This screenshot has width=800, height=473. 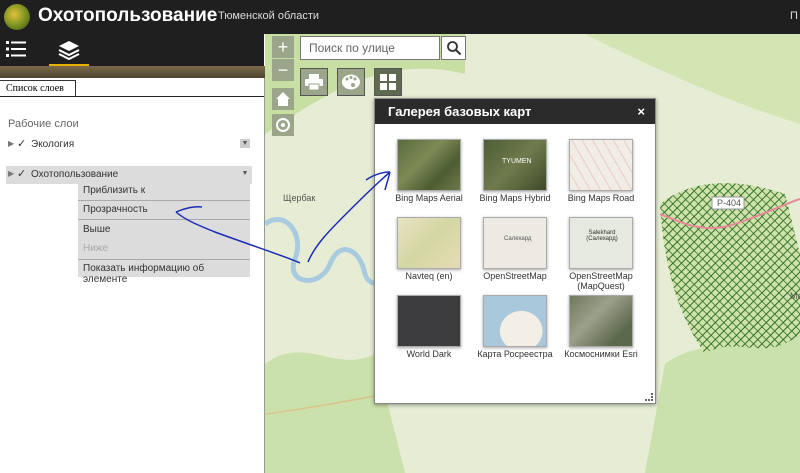 I want to click on annotation-drawing, so click(x=283, y=217).